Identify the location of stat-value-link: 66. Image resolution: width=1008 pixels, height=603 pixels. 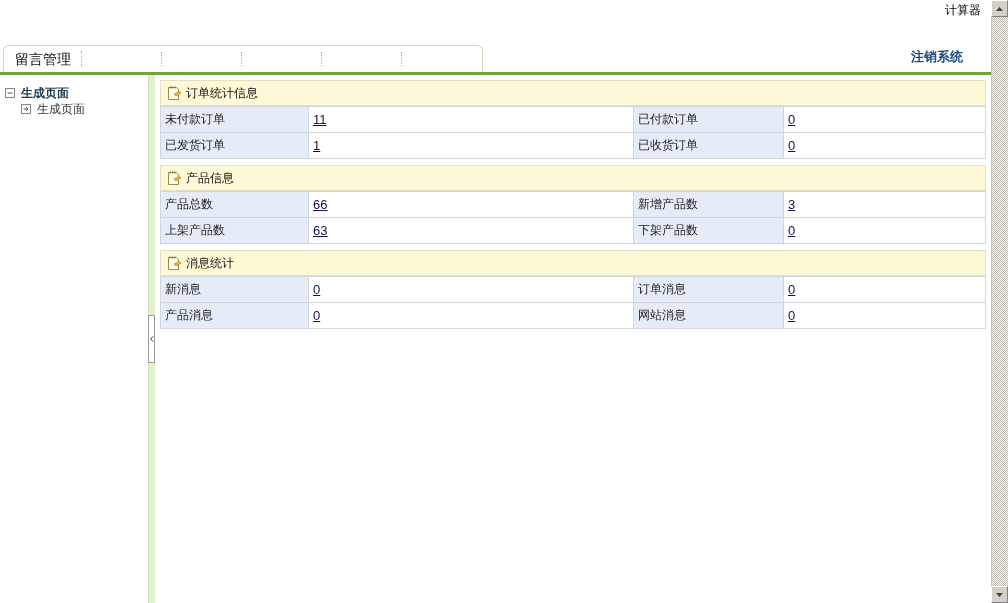
(320, 204).